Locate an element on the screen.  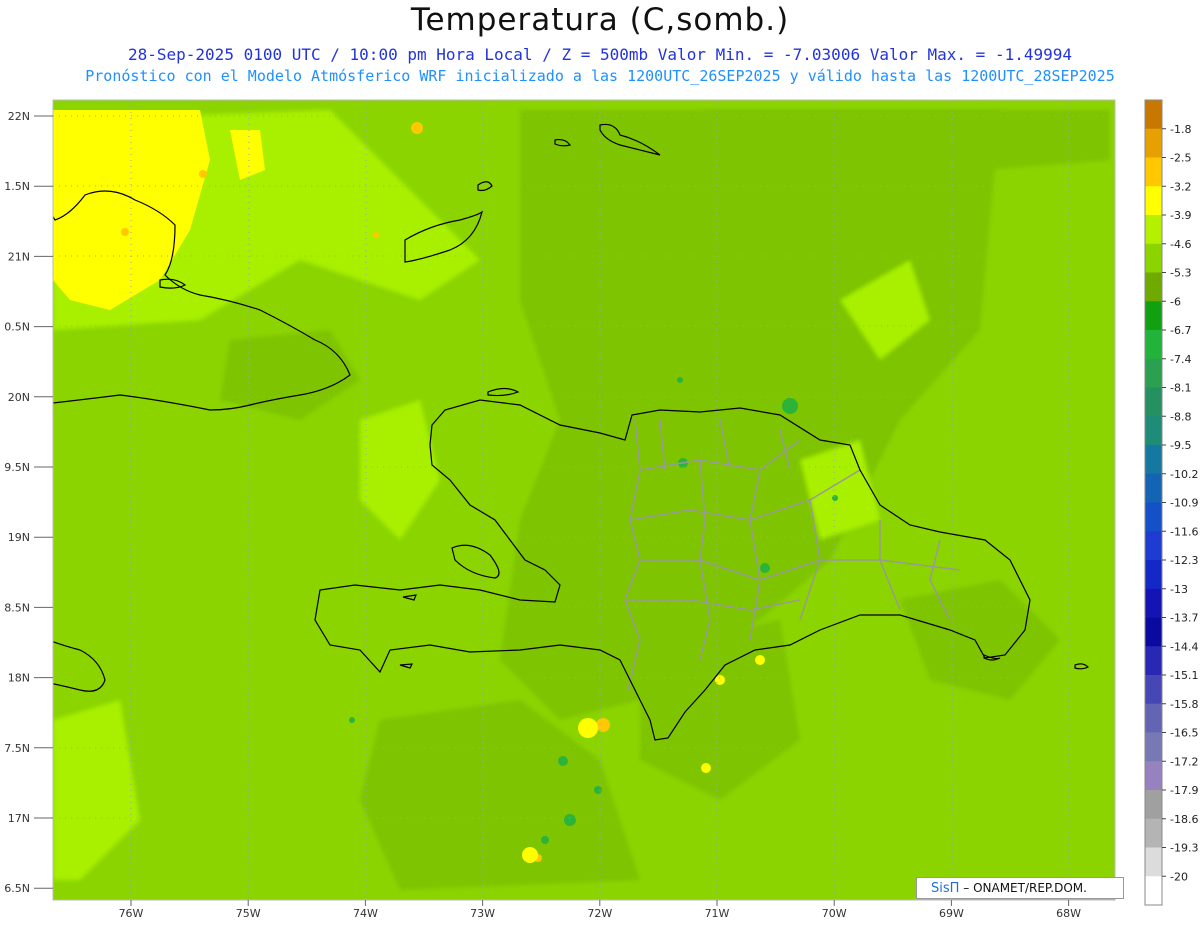
colorbar-label: -7.4 is located at coordinates (1180, 359).